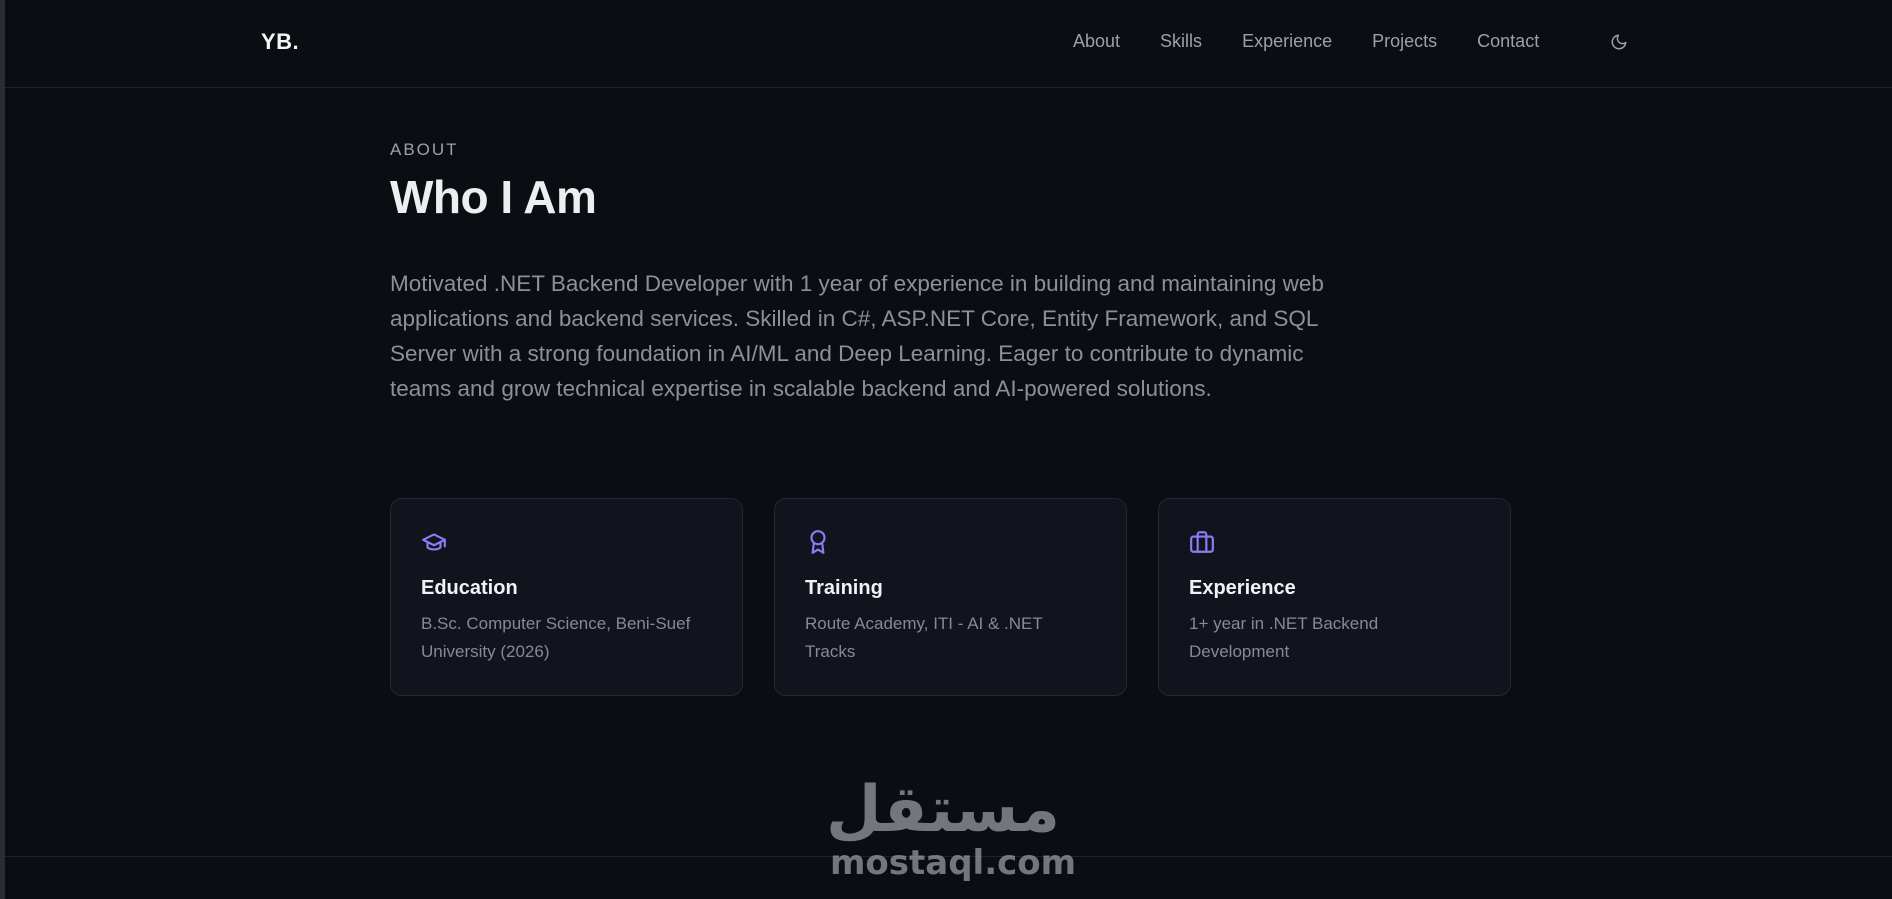 Image resolution: width=1892 pixels, height=899 pixels. I want to click on briefcase-icon, so click(1202, 542).